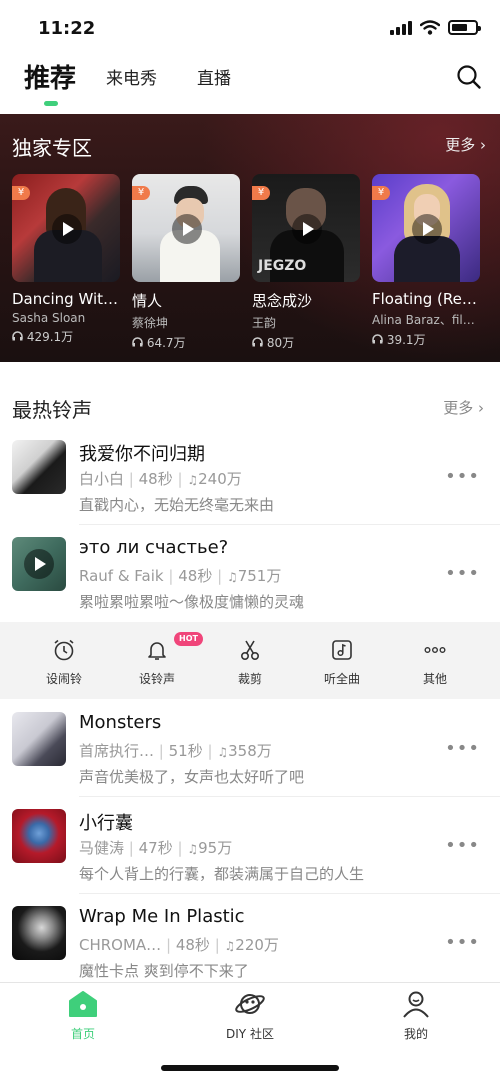 Image resolution: width=500 pixels, height=1082 pixels. I want to click on action-label: 设闹铃, so click(63, 679).